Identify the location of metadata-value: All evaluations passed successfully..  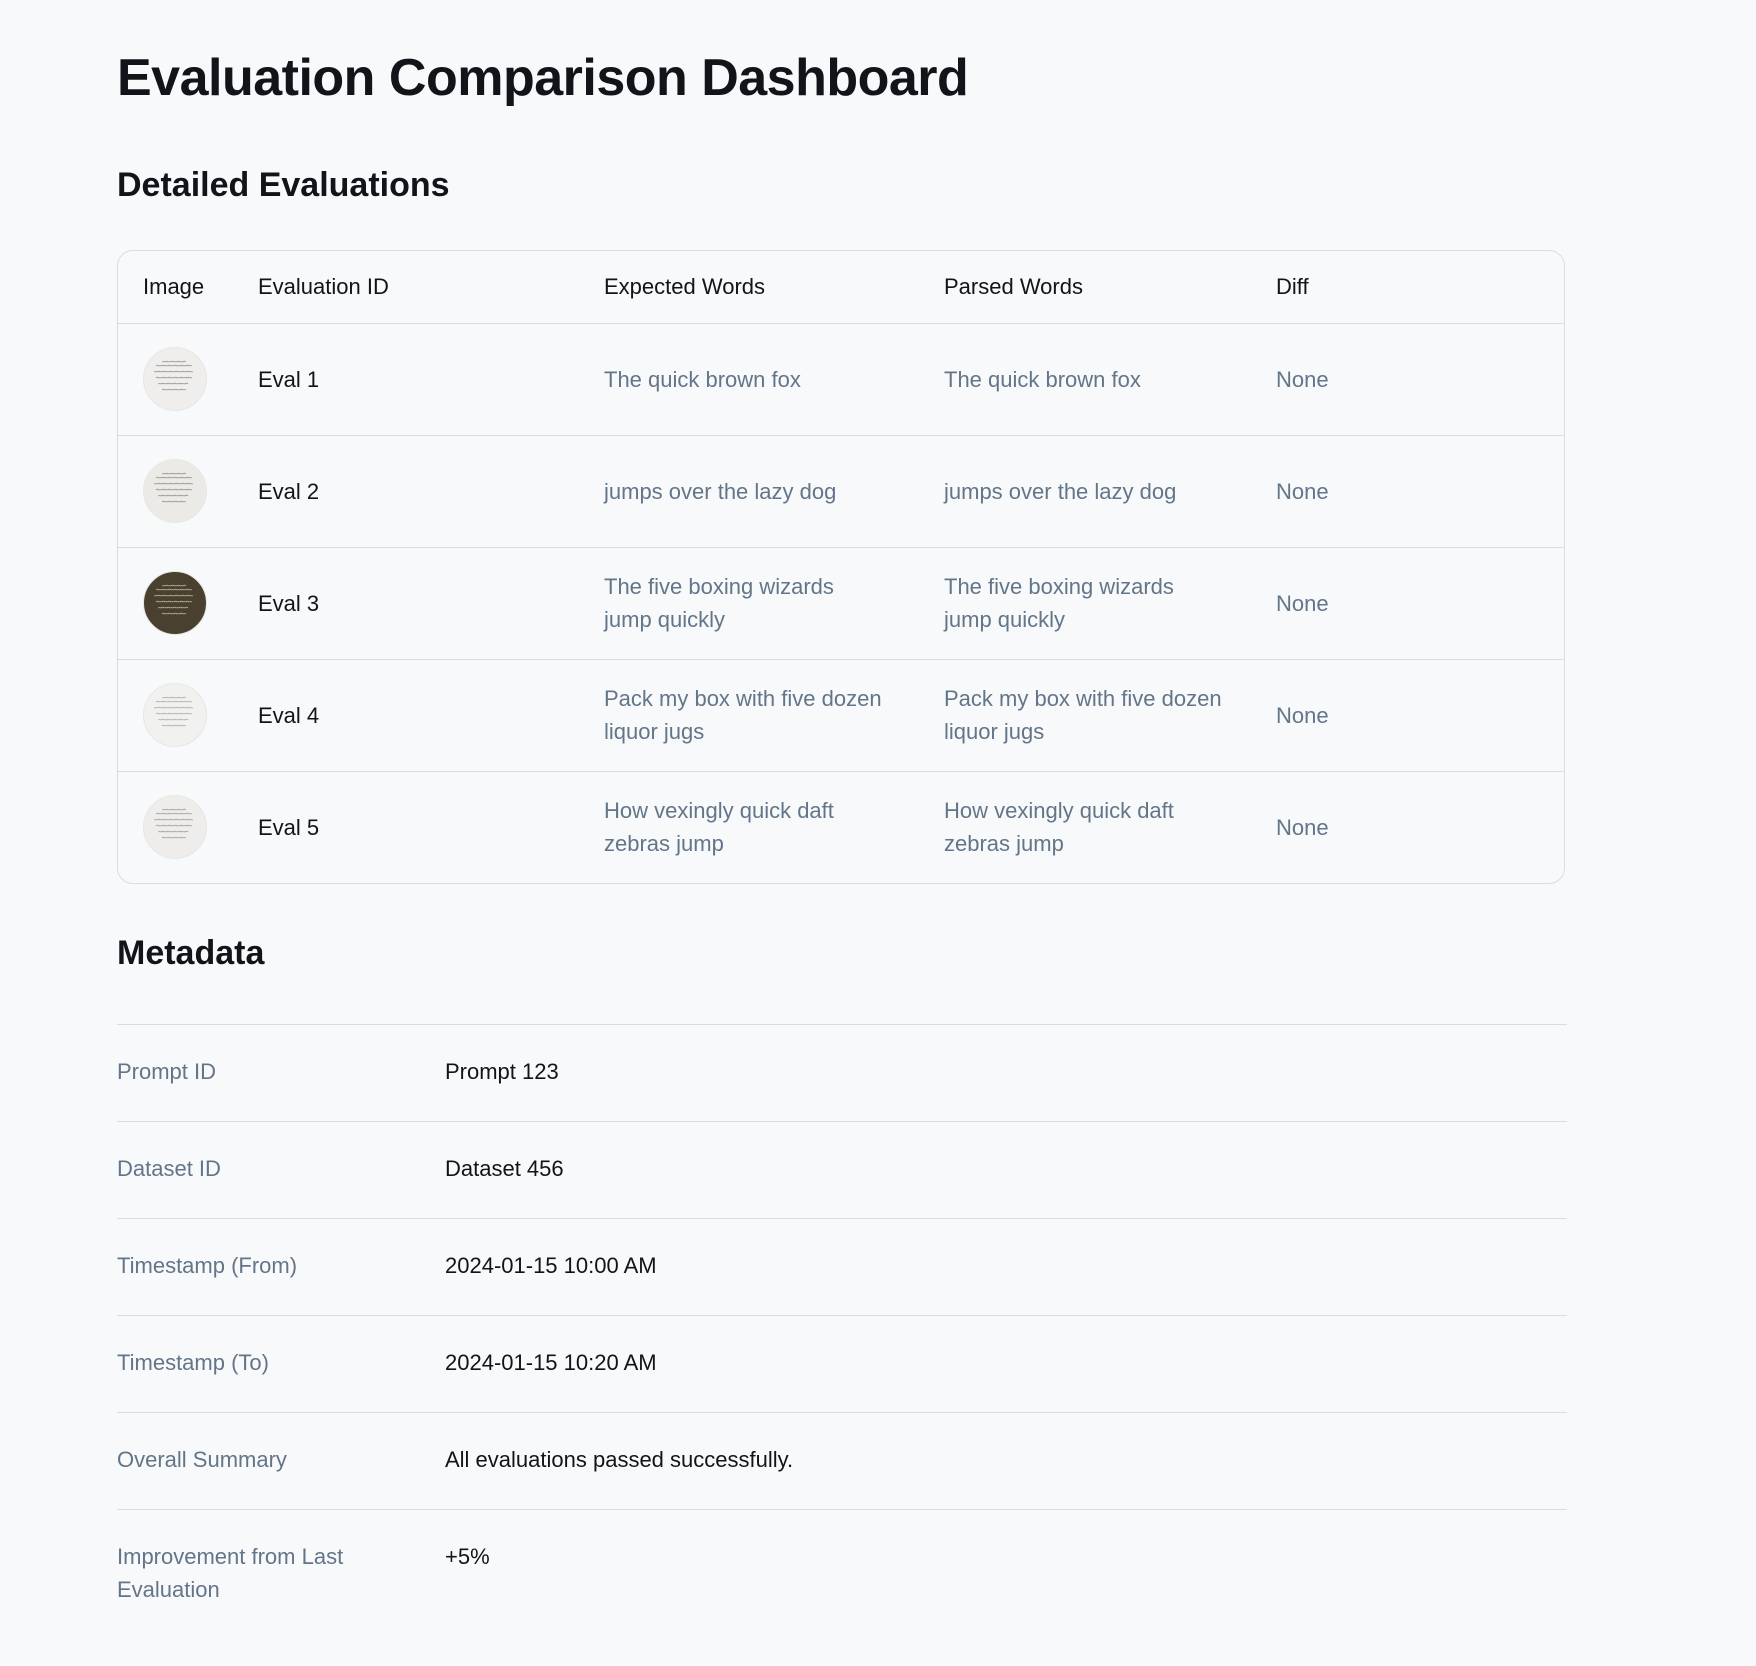
(619, 1459).